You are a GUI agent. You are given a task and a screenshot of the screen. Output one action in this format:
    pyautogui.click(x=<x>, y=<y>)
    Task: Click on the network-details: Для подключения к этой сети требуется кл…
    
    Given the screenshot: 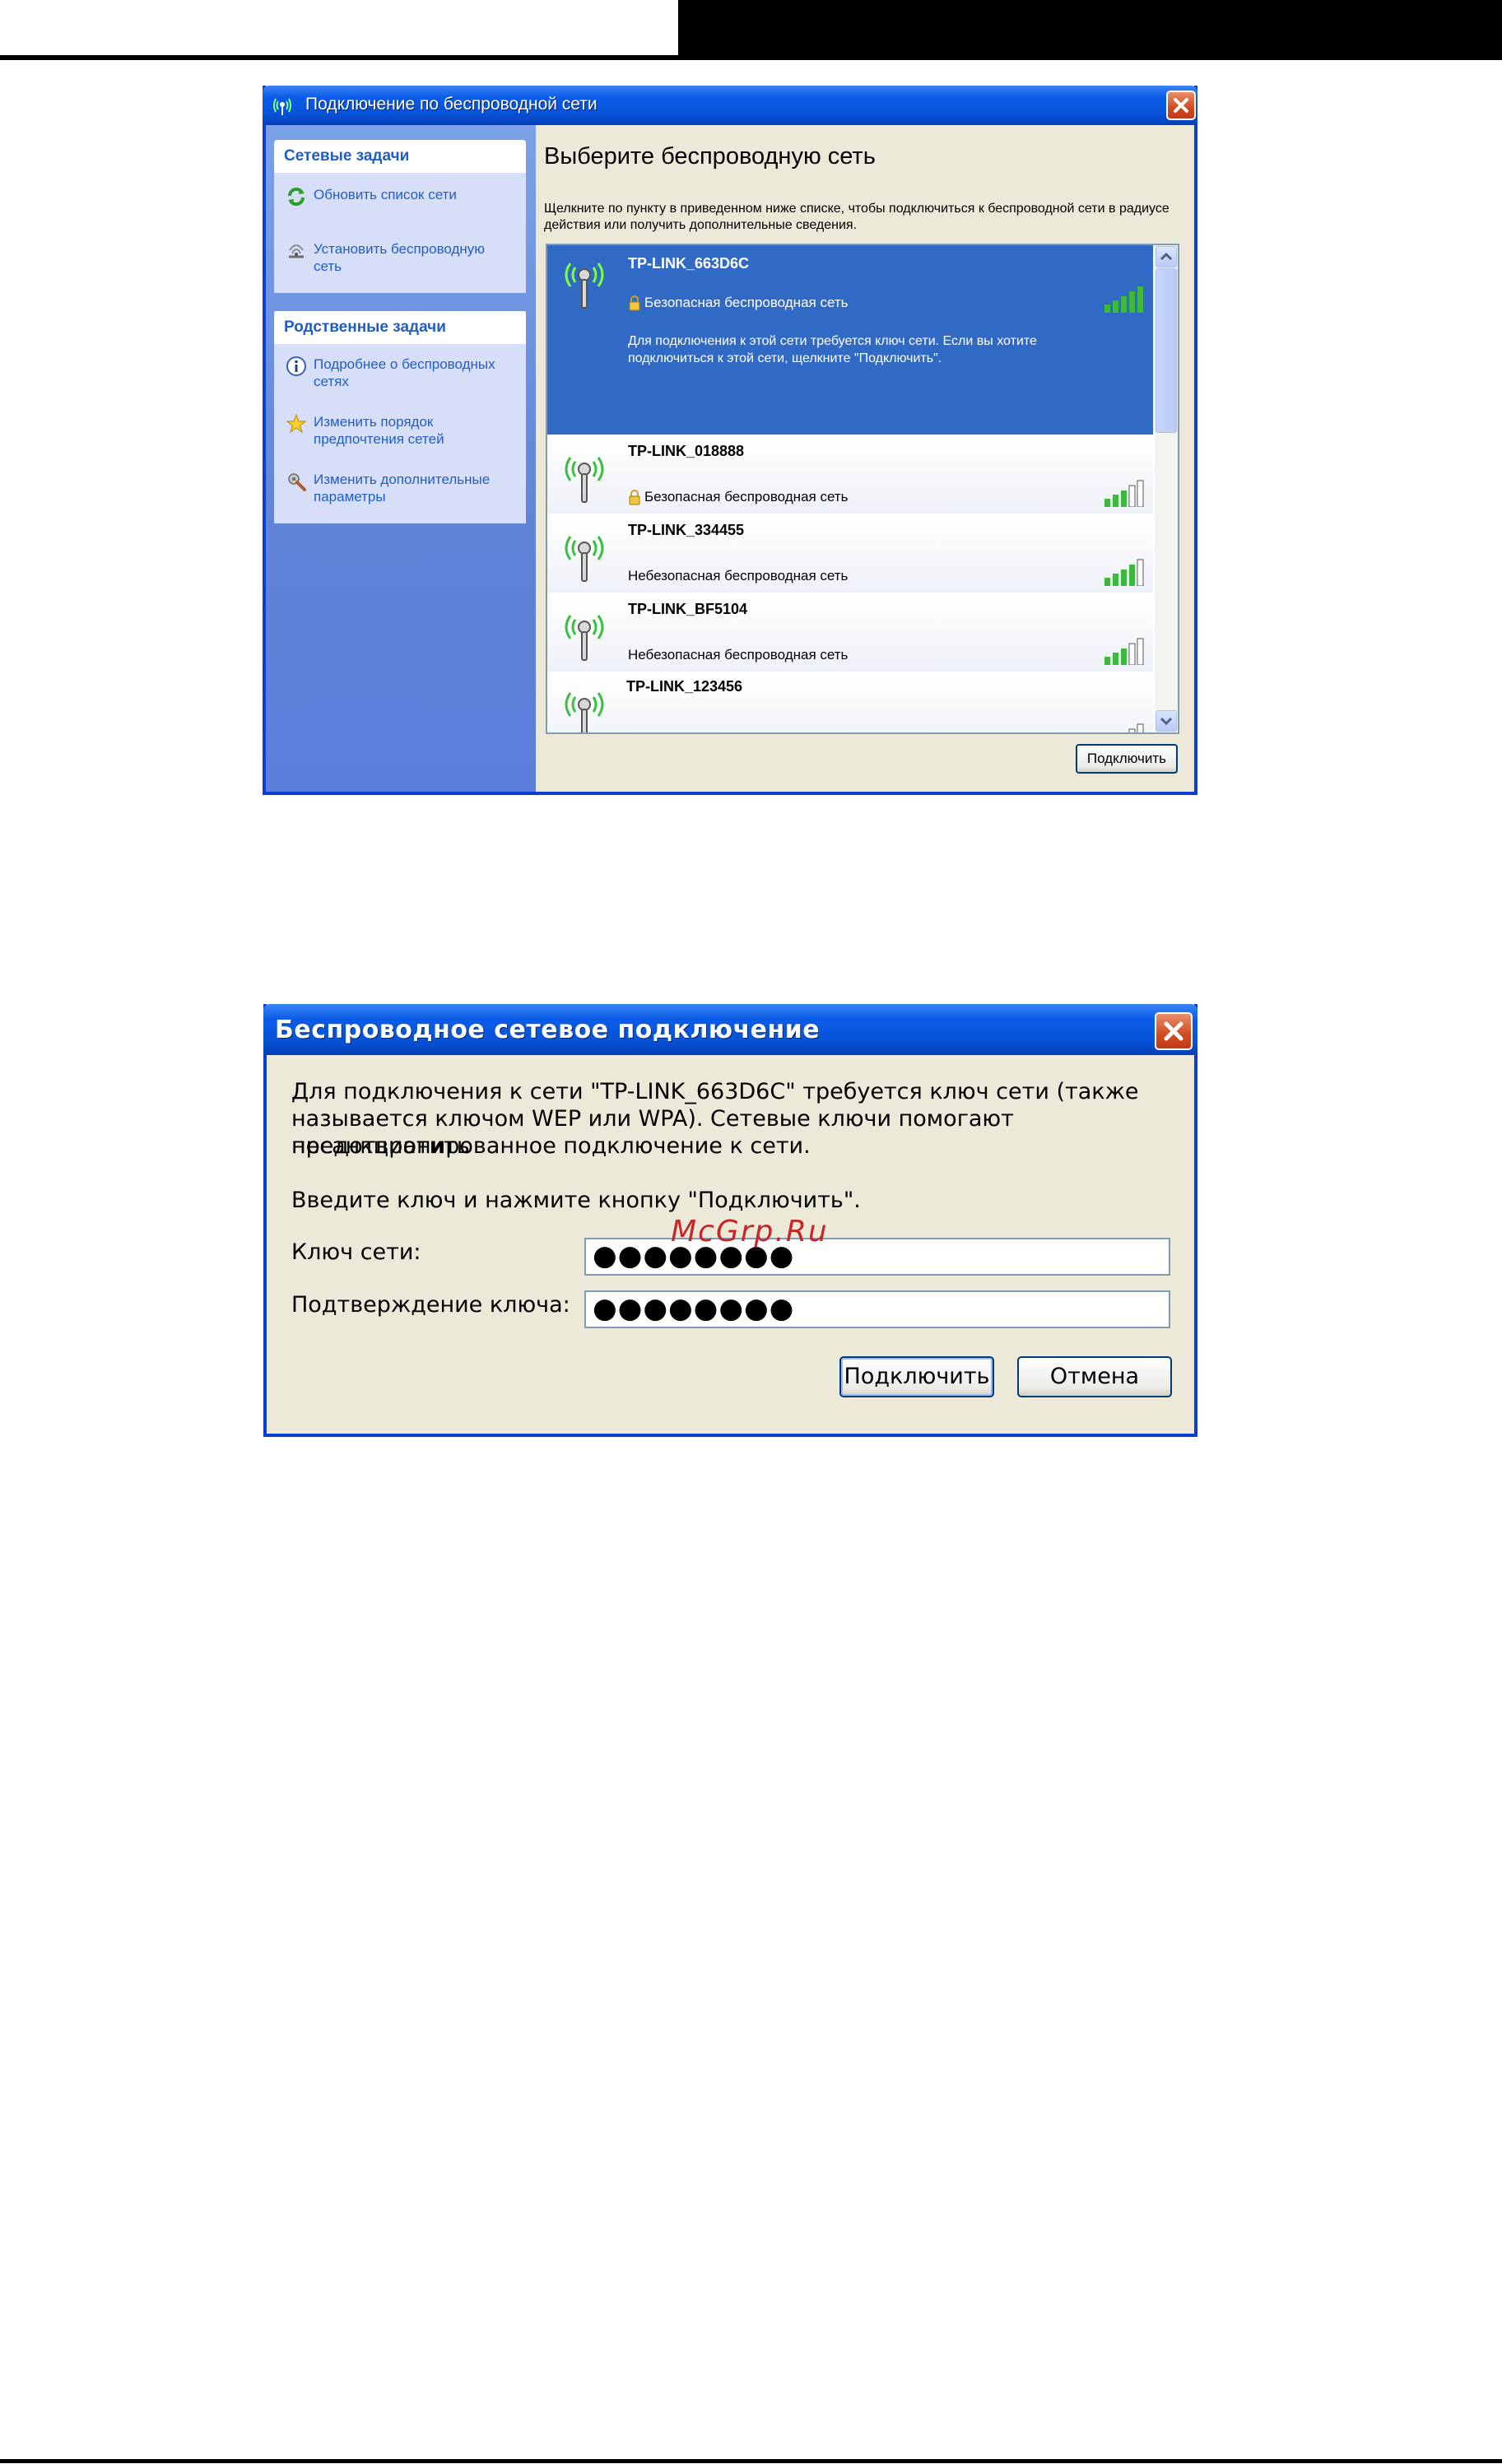 What is the action you would take?
    pyautogui.click(x=832, y=349)
    